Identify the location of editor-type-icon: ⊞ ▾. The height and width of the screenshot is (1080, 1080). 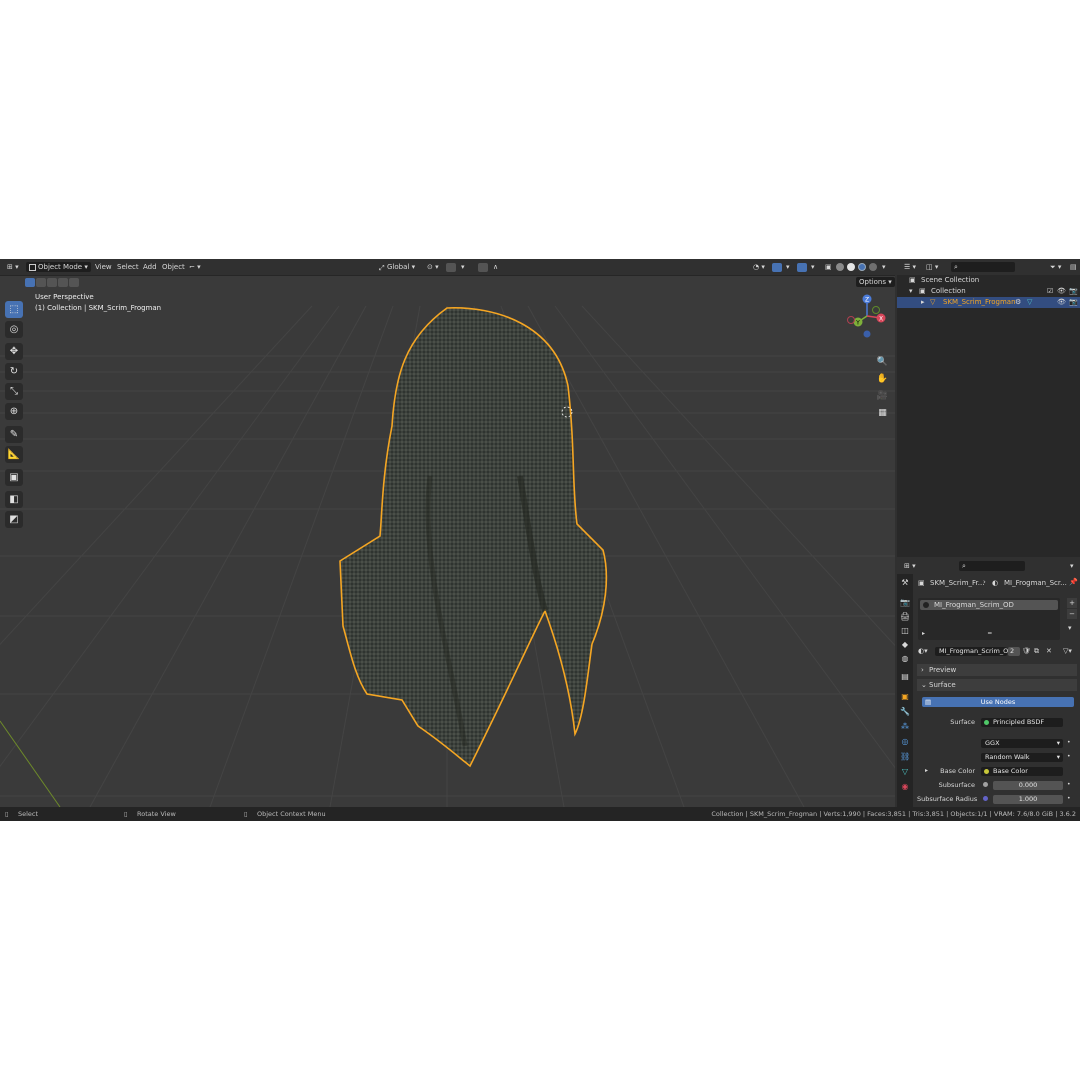
(13, 267).